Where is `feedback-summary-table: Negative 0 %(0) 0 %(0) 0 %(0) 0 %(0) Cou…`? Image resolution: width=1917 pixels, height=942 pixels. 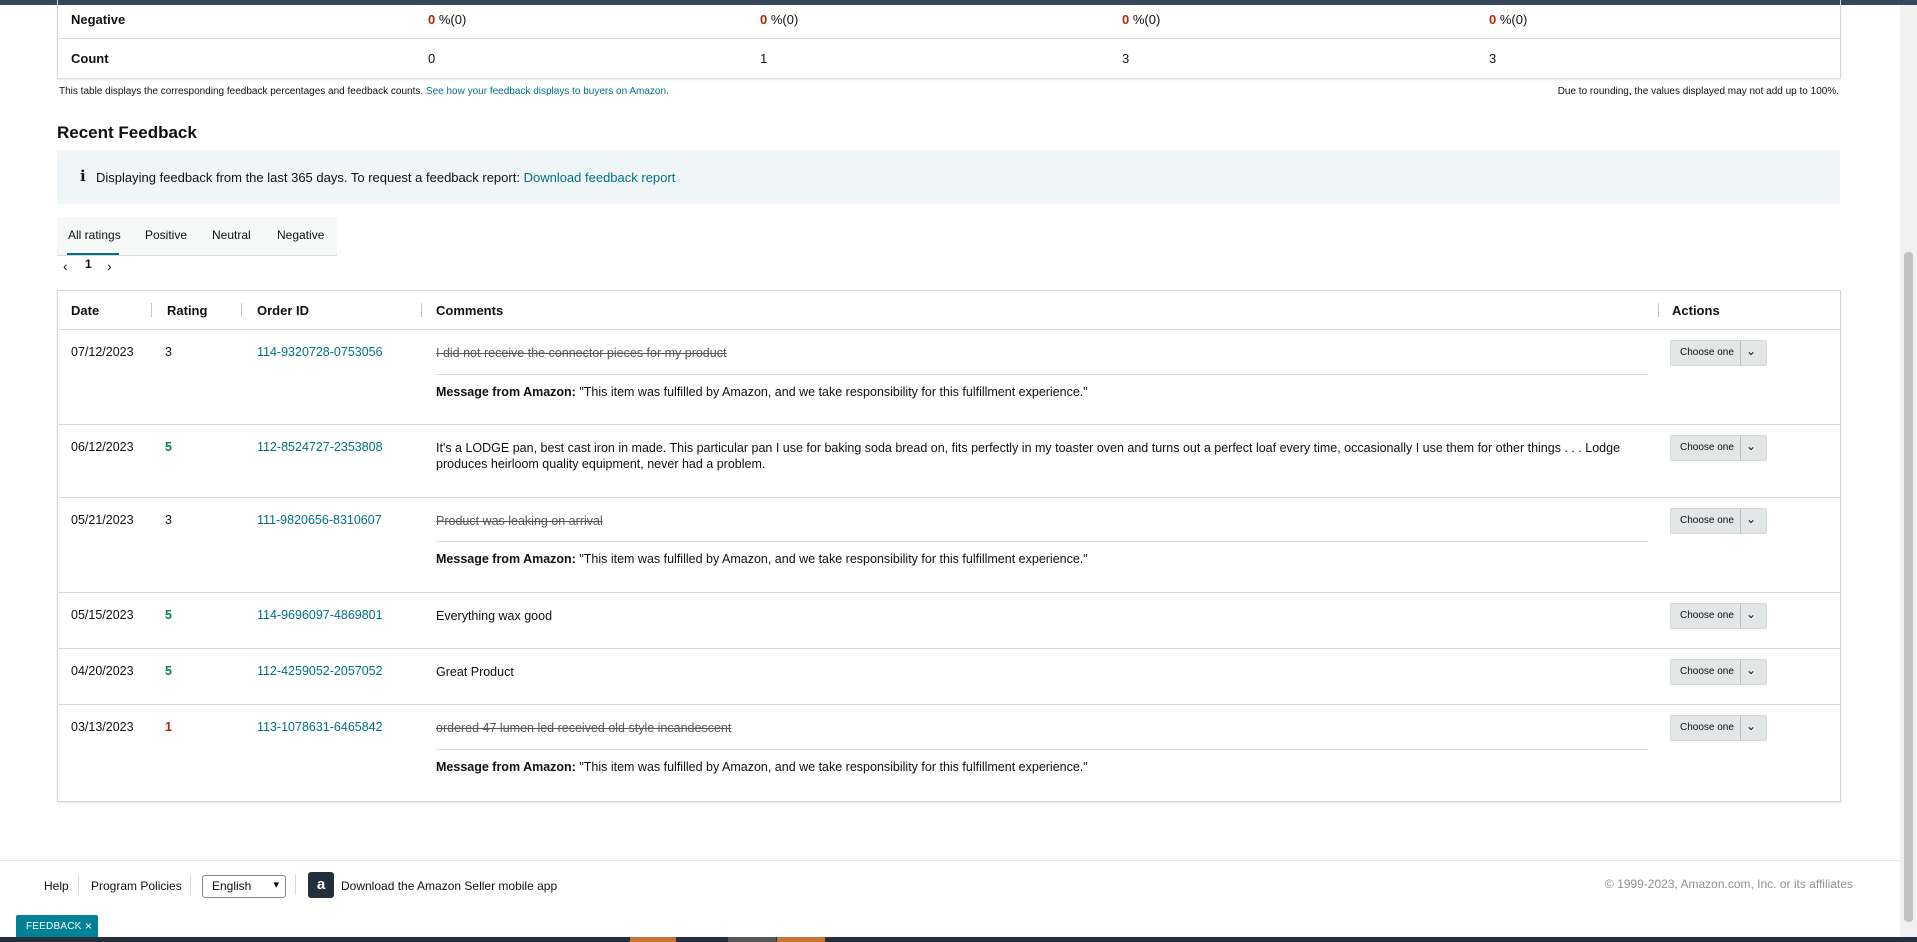
feedback-summary-table: Negative 0 %(0) 0 %(0) 0 %(0) 0 %(0) Cou… is located at coordinates (949, 39).